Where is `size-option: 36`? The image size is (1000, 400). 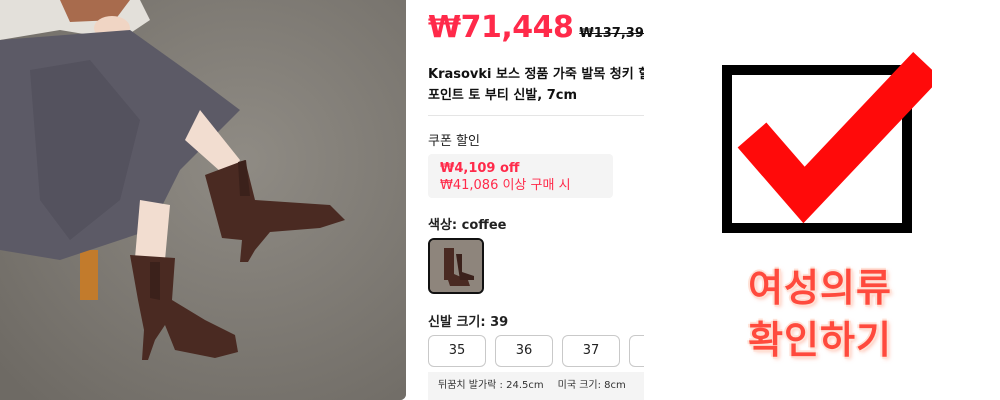
size-option: 36 is located at coordinates (524, 351).